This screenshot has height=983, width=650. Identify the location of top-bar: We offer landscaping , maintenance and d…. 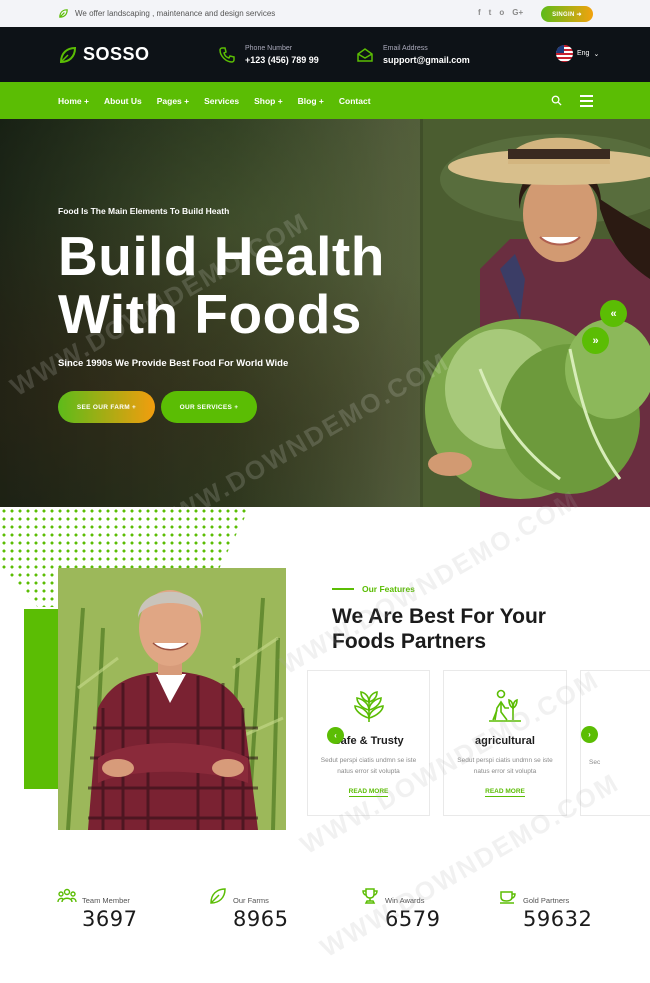
(325, 13).